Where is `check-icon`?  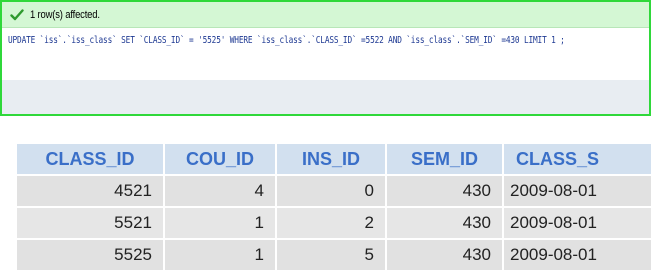
check-icon is located at coordinates (17, 15).